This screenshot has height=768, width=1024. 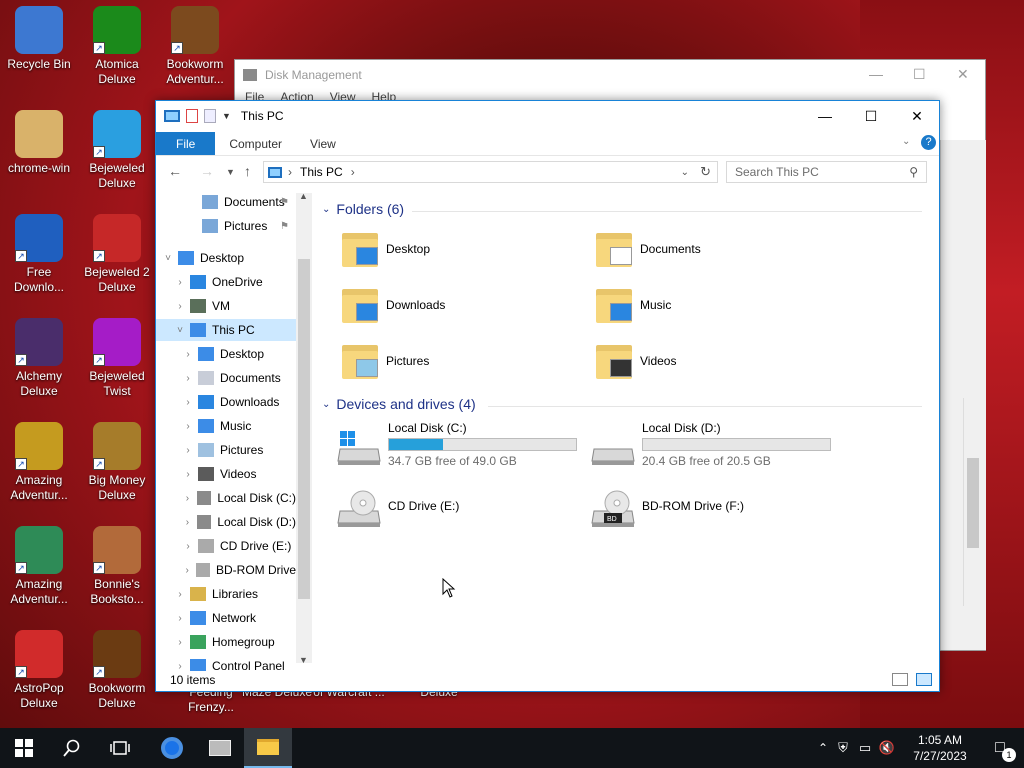 I want to click on nav-item: ˅ This PC, so click(x=226, y=330).